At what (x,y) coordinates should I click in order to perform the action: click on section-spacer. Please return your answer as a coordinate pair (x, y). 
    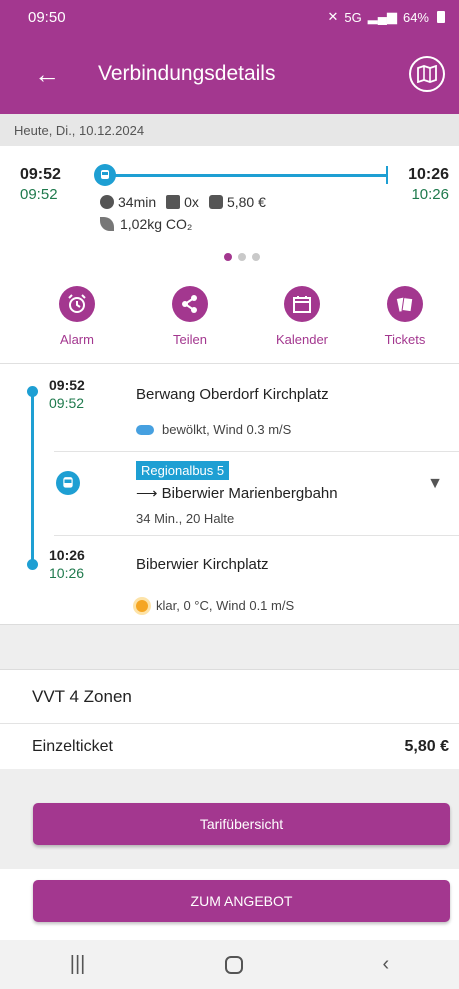
    Looking at the image, I should click on (229, 647).